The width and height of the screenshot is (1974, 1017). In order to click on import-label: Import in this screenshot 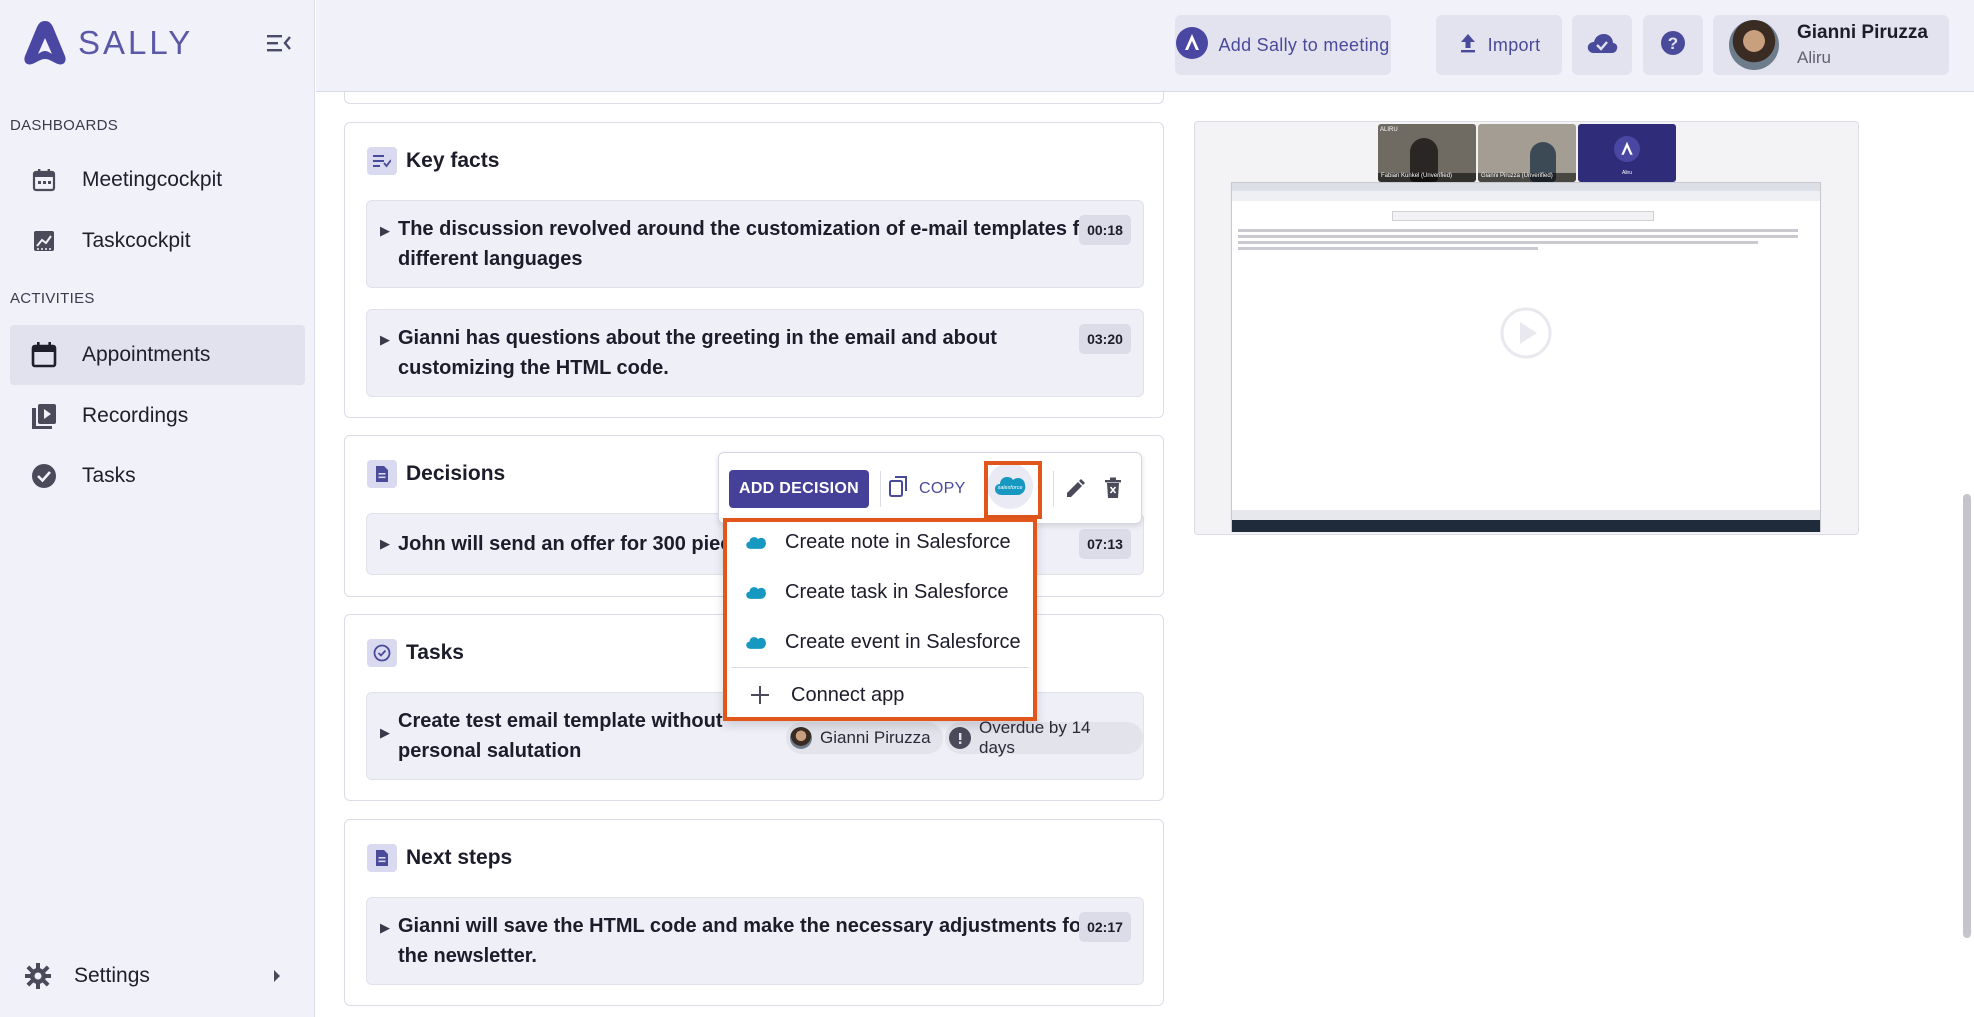, I will do `click(1514, 44)`.